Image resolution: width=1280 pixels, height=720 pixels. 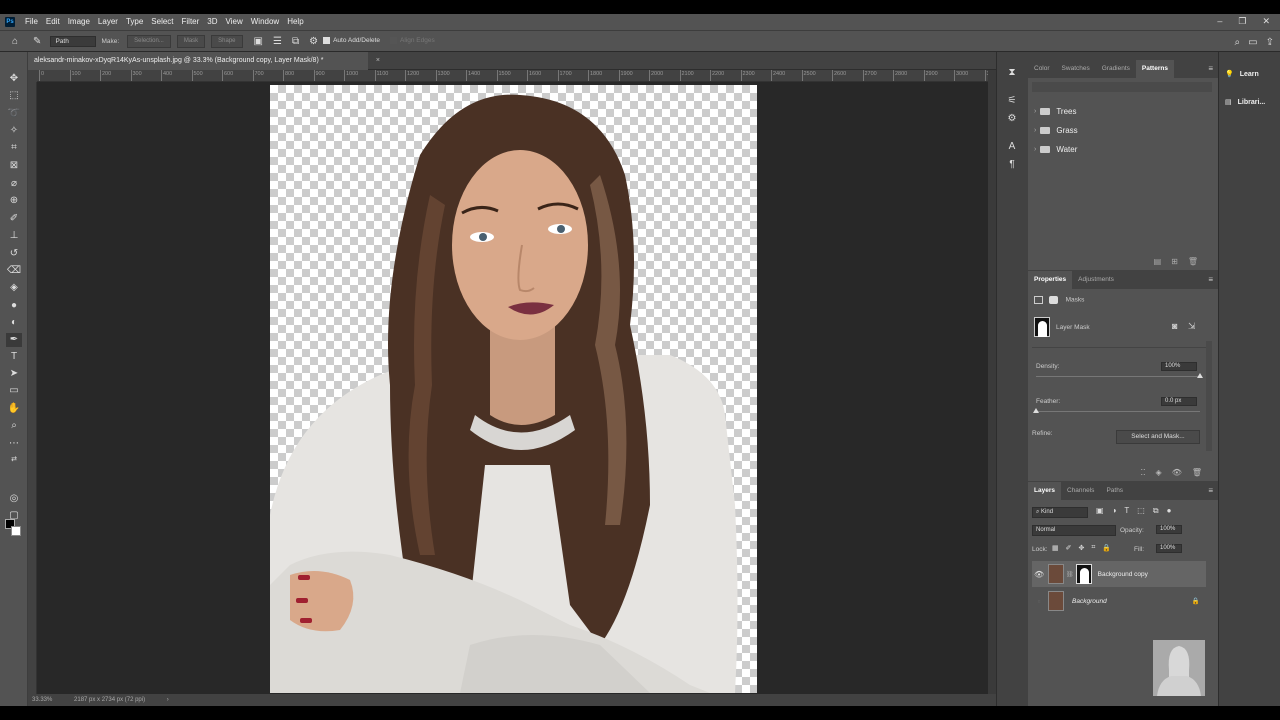 What do you see at coordinates (1123, 111) in the screenshot?
I see `pattern-folder-trees: › Trees` at bounding box center [1123, 111].